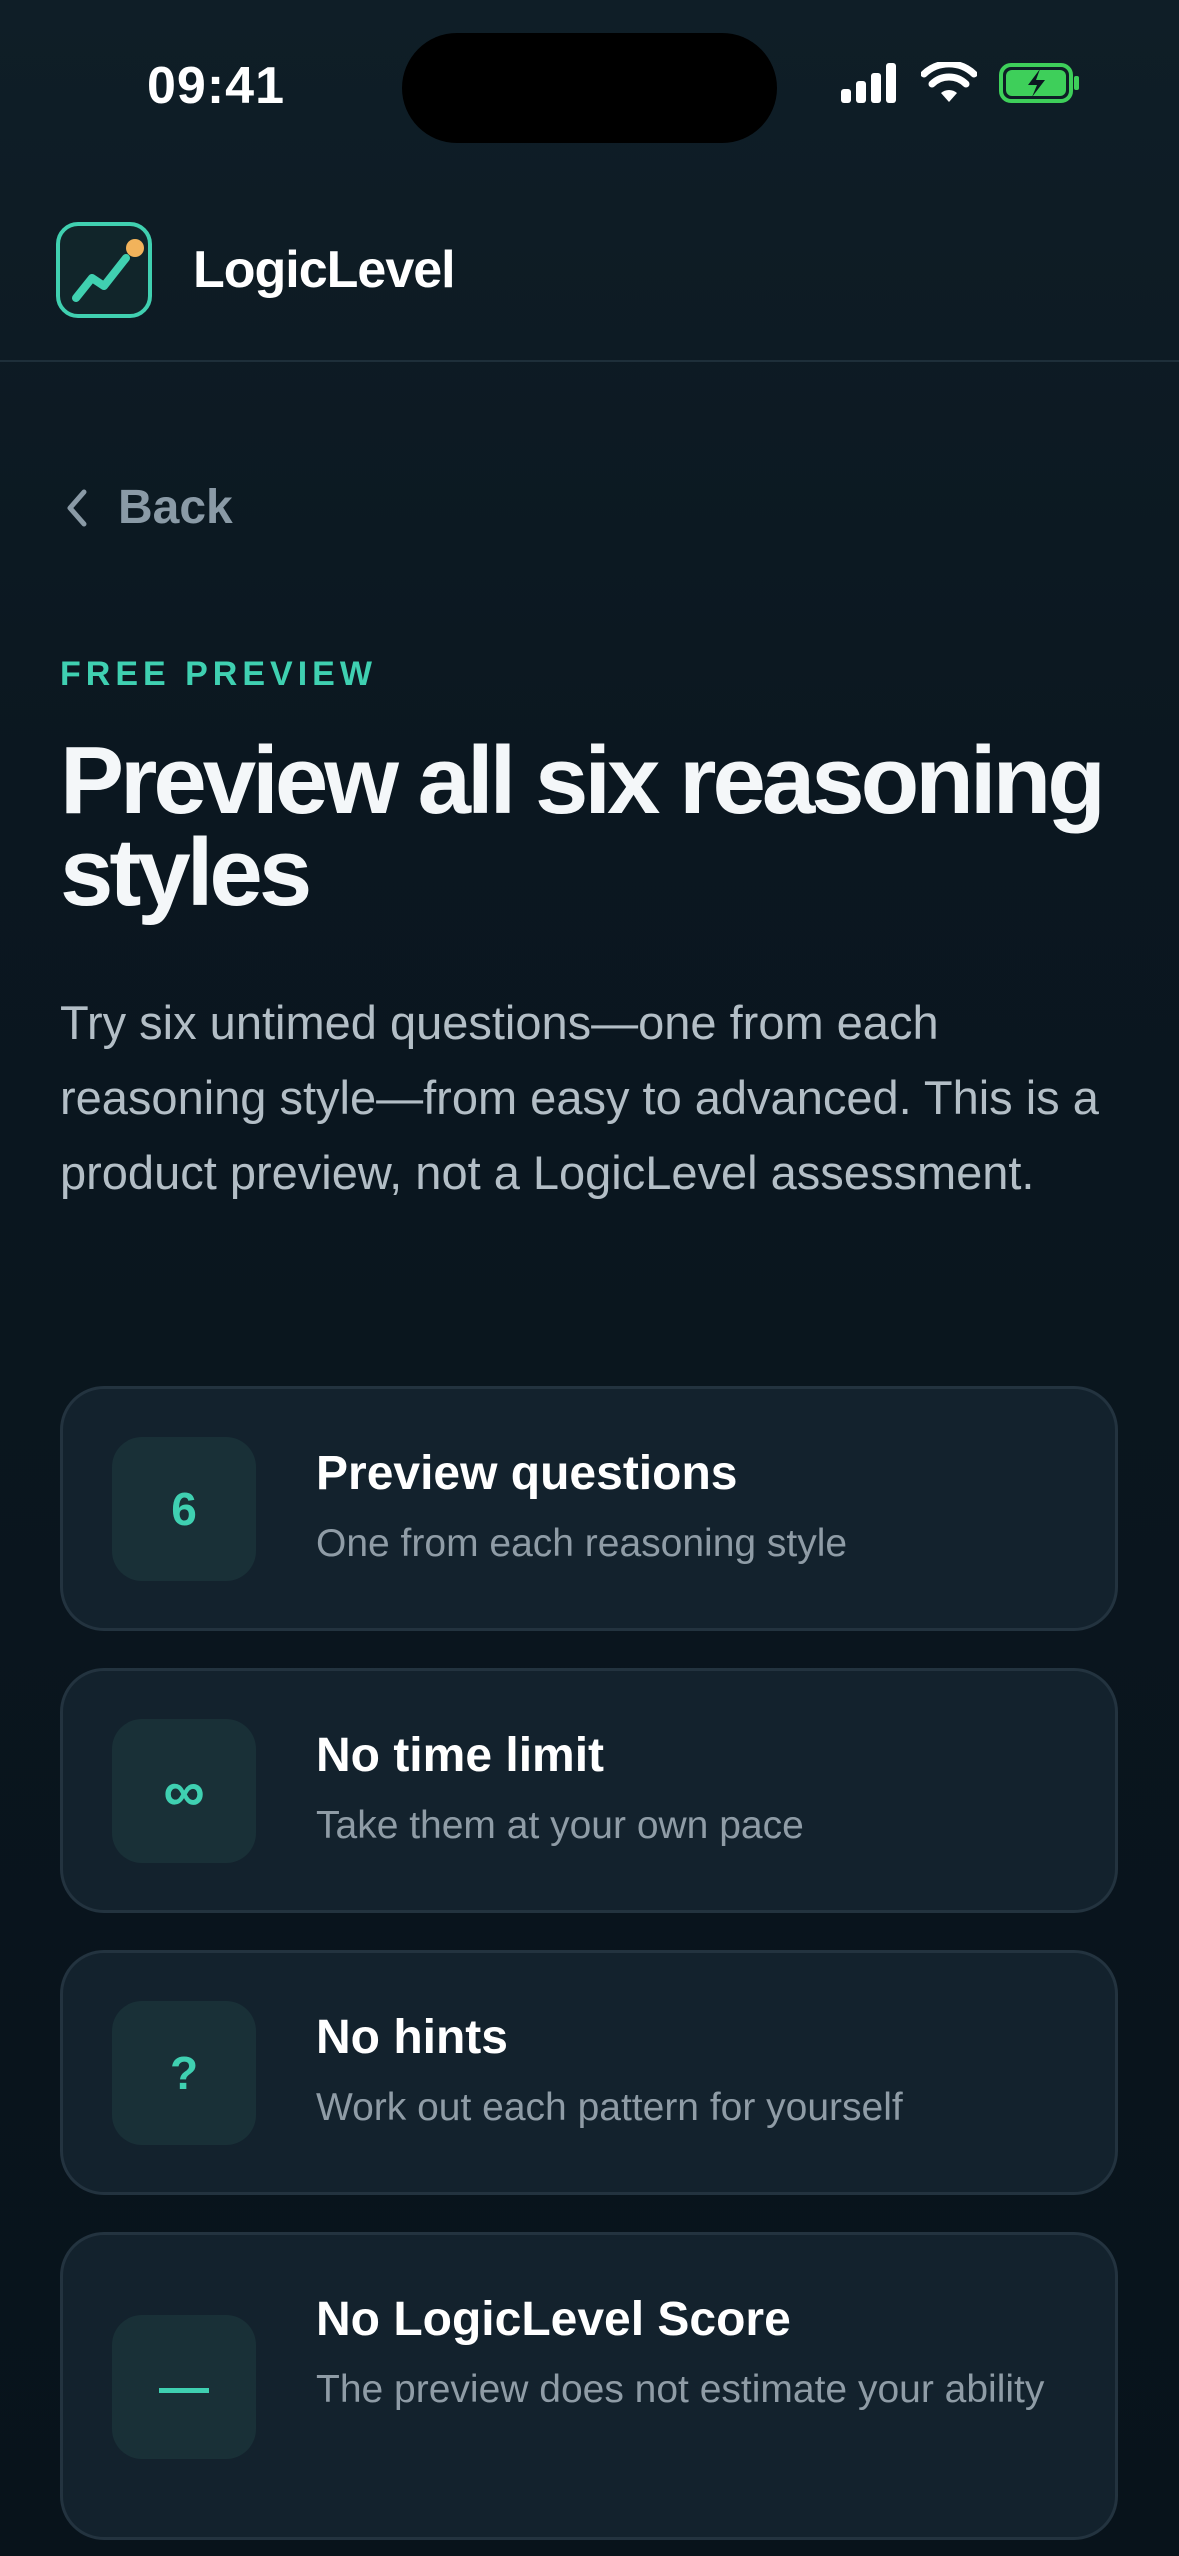 Image resolution: width=1179 pixels, height=2556 pixels. What do you see at coordinates (949, 82) in the screenshot?
I see `wifi-icon` at bounding box center [949, 82].